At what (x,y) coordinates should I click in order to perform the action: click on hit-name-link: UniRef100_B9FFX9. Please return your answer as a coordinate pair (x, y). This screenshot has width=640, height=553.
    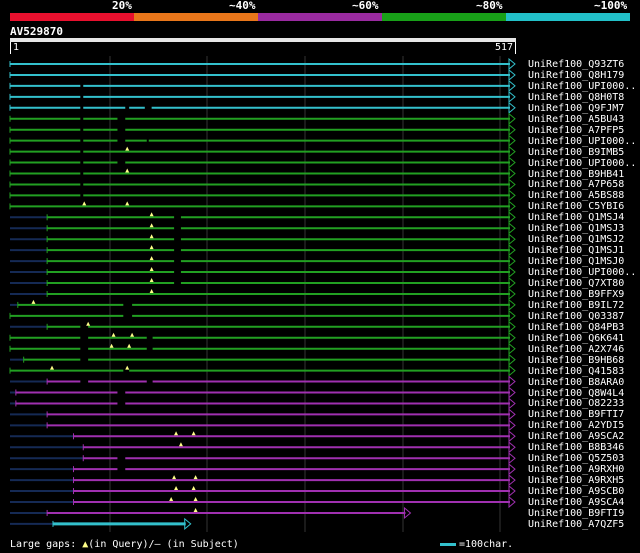
    Looking at the image, I should click on (576, 294).